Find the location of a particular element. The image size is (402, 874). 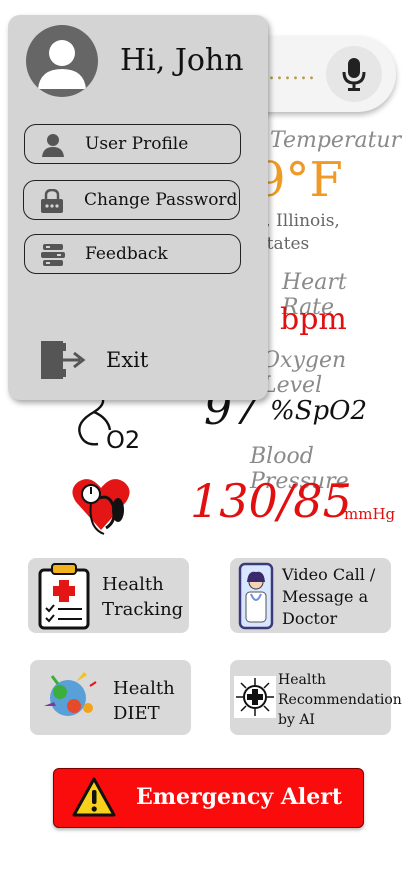

mic-button is located at coordinates (354, 74).